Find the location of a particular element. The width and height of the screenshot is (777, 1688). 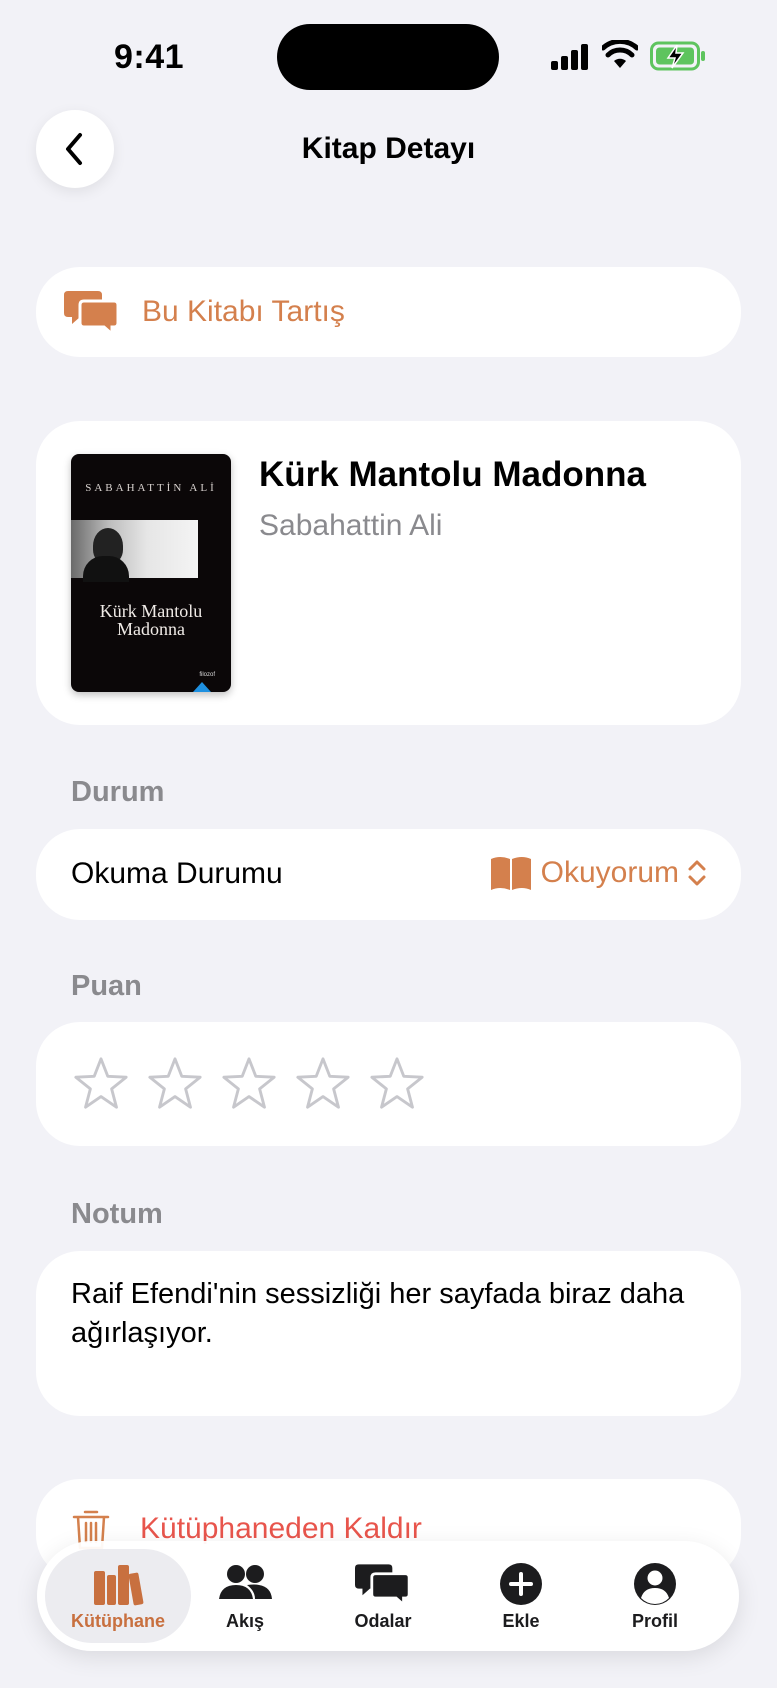

battery-charging-icon is located at coordinates (677, 56).